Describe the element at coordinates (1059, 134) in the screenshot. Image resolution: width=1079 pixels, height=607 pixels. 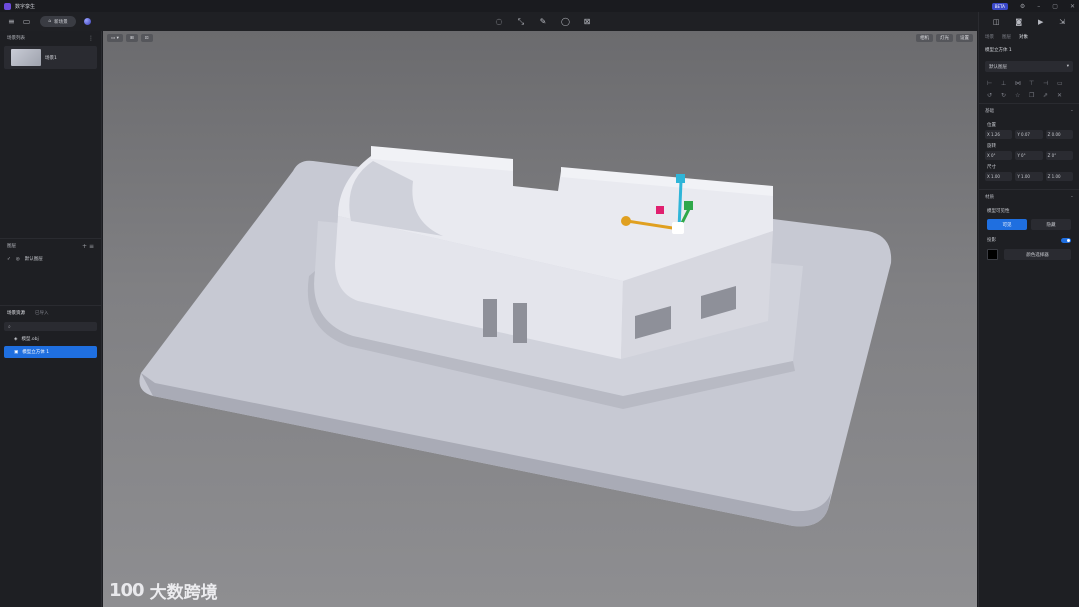
I see `position-z-input: Z 0.00` at that location.